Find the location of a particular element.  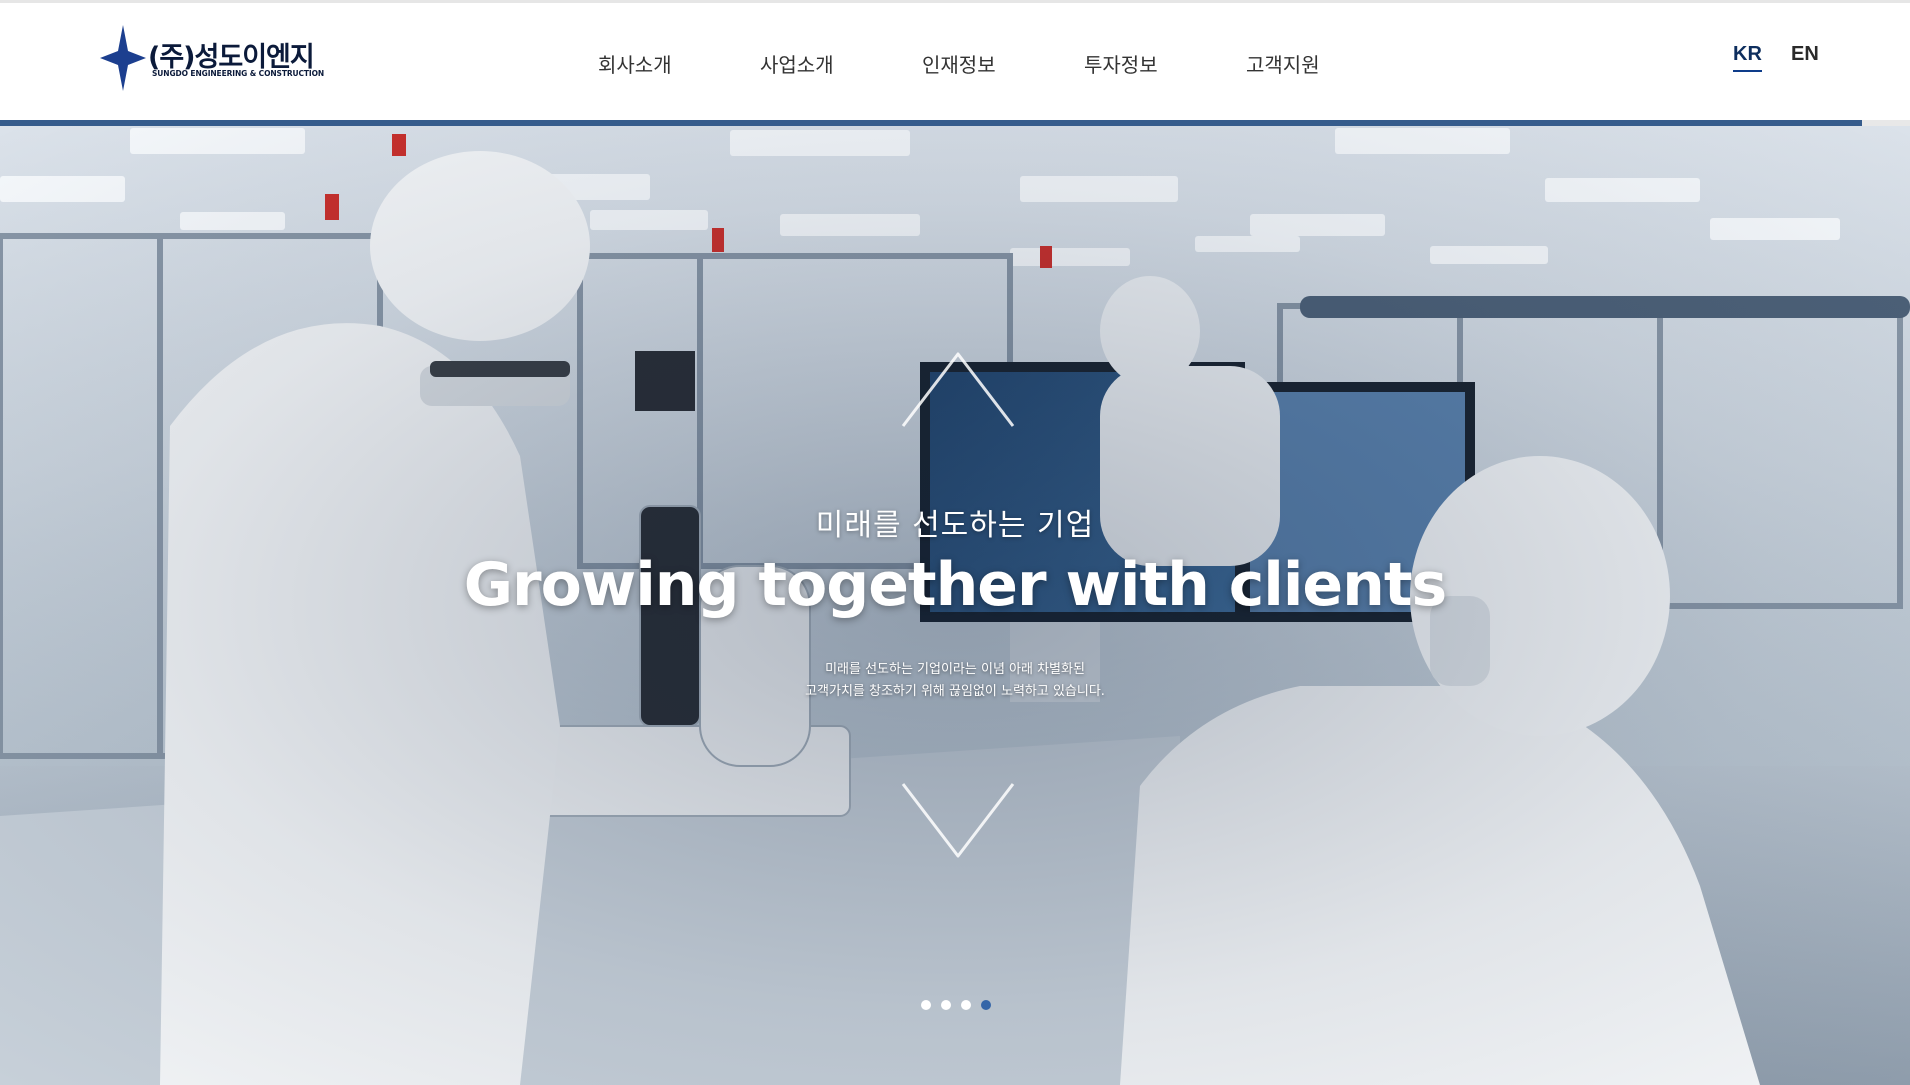

hero-description-line-1: 미래를 선도하는 기업이라는 이념 아래 차별화된 is located at coordinates (955, 669).